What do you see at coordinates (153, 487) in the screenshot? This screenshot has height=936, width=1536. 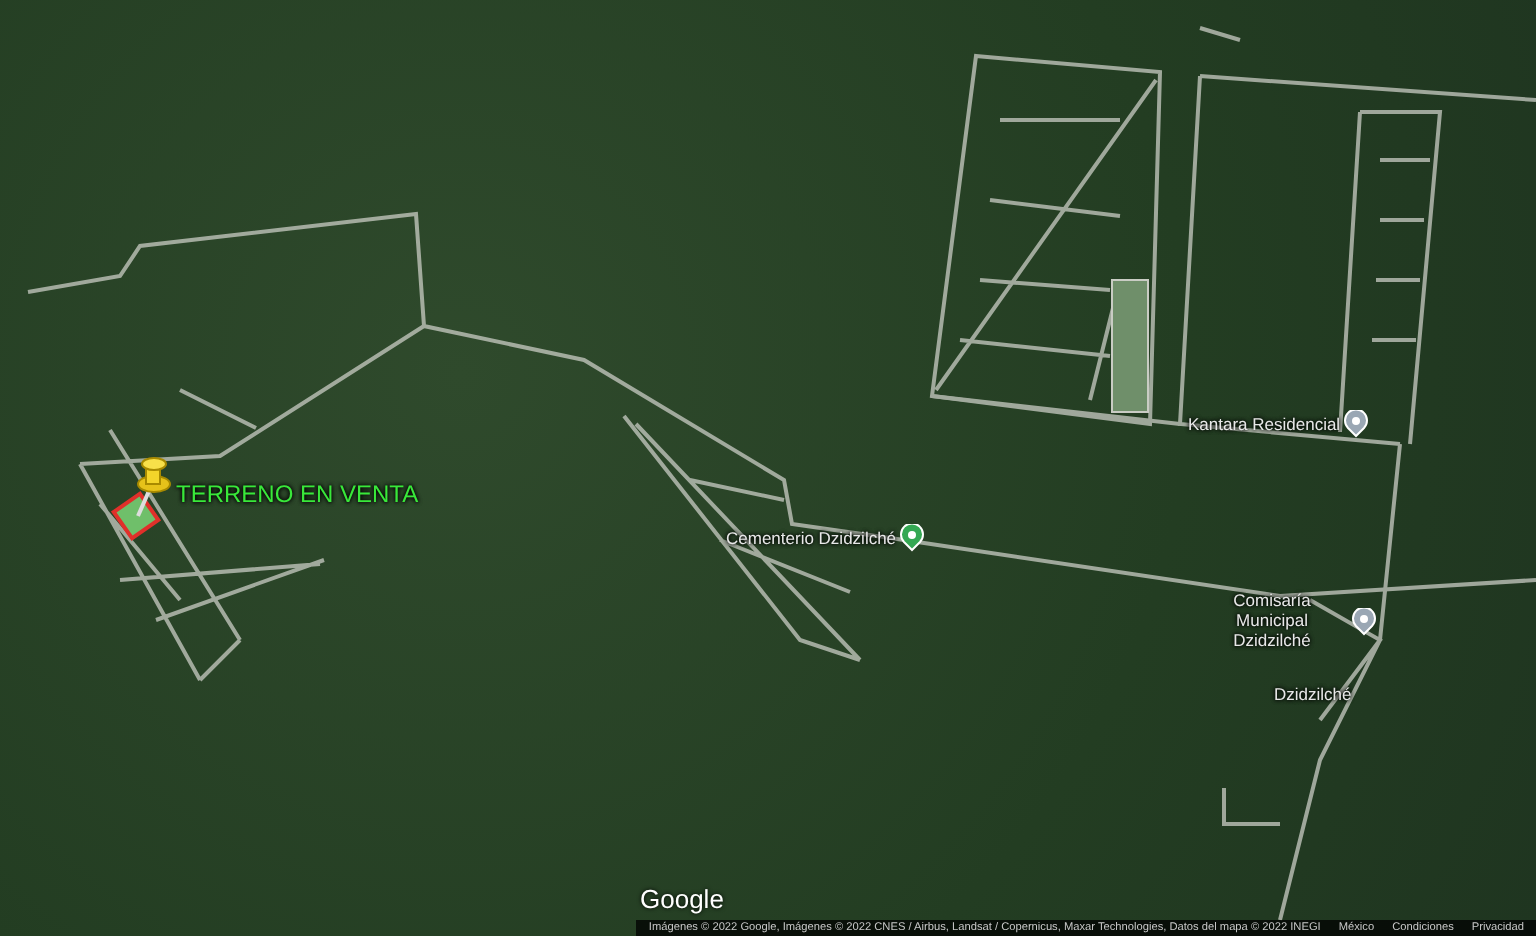 I see `pushpin-icon` at bounding box center [153, 487].